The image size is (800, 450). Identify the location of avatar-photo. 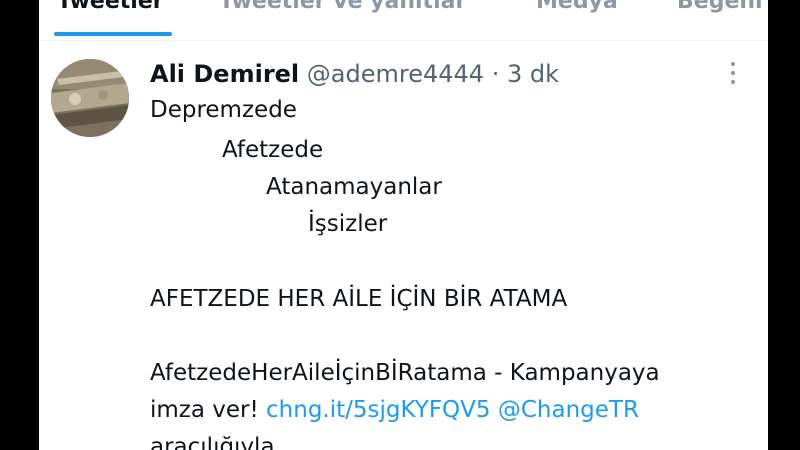
(90, 98).